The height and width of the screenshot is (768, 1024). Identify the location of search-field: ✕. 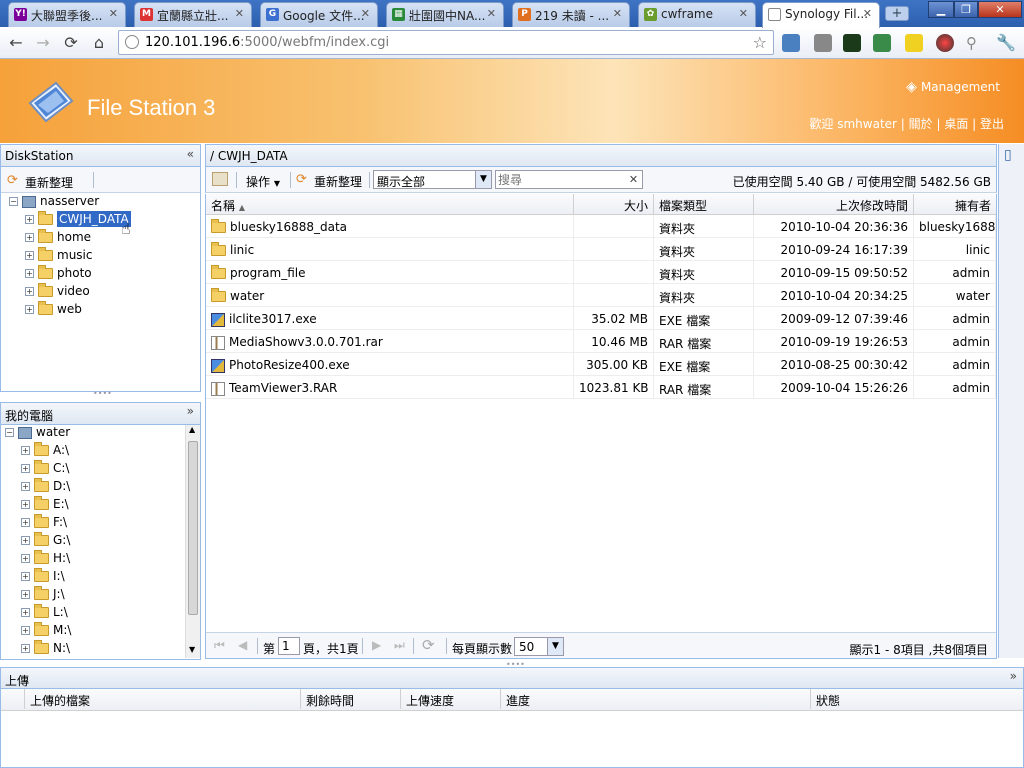
(569, 179).